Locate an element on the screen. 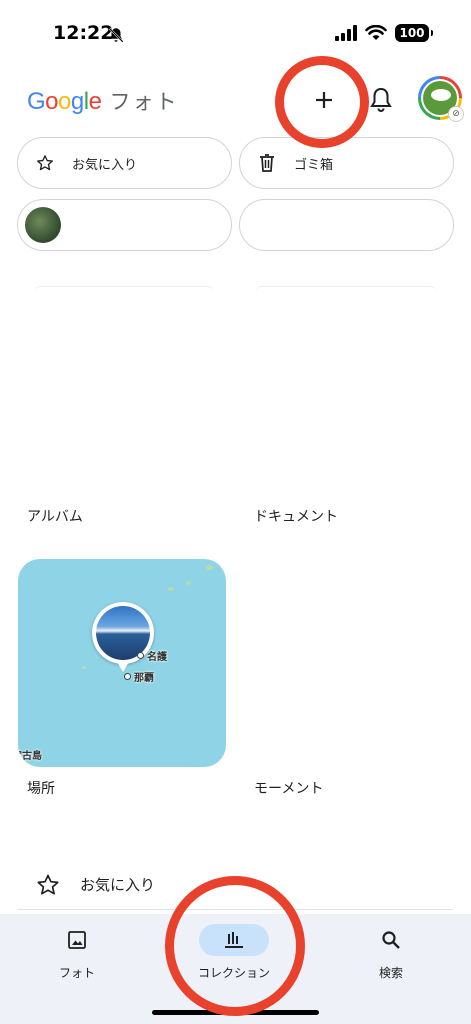  chip-trash: ゴミ箱 is located at coordinates (346, 163).